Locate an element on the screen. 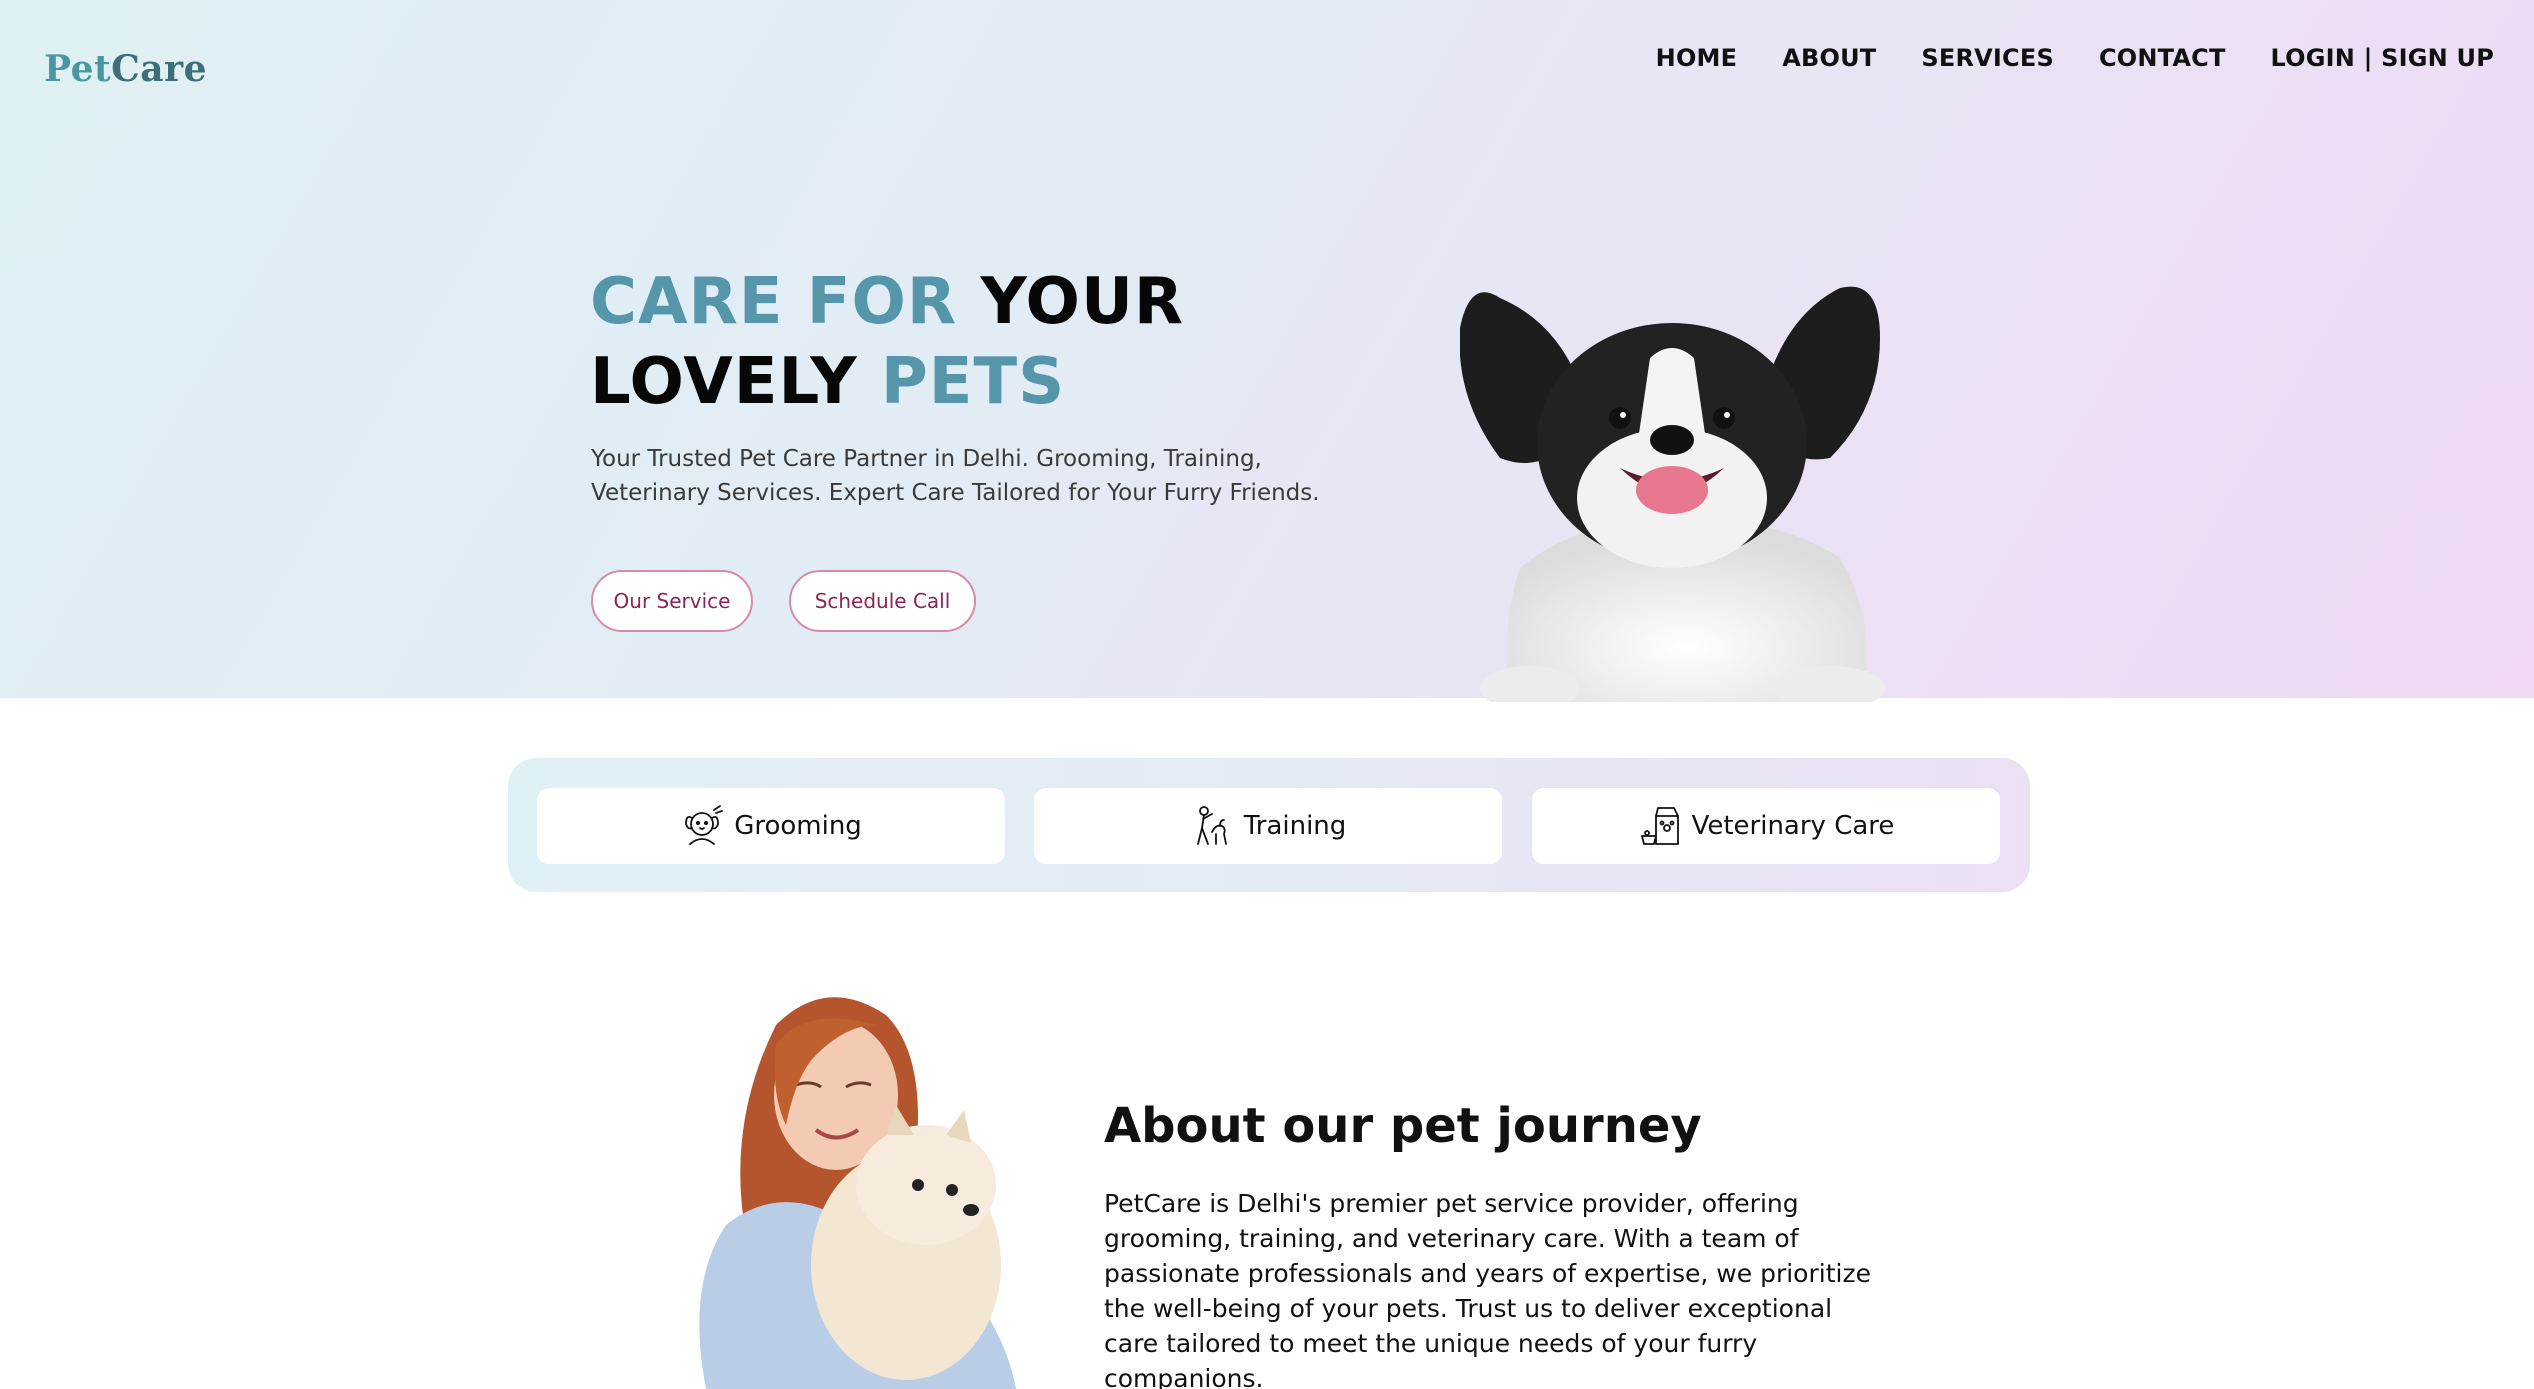 The height and width of the screenshot is (1389, 2534). nav-services: SERVICES is located at coordinates (1987, 58).